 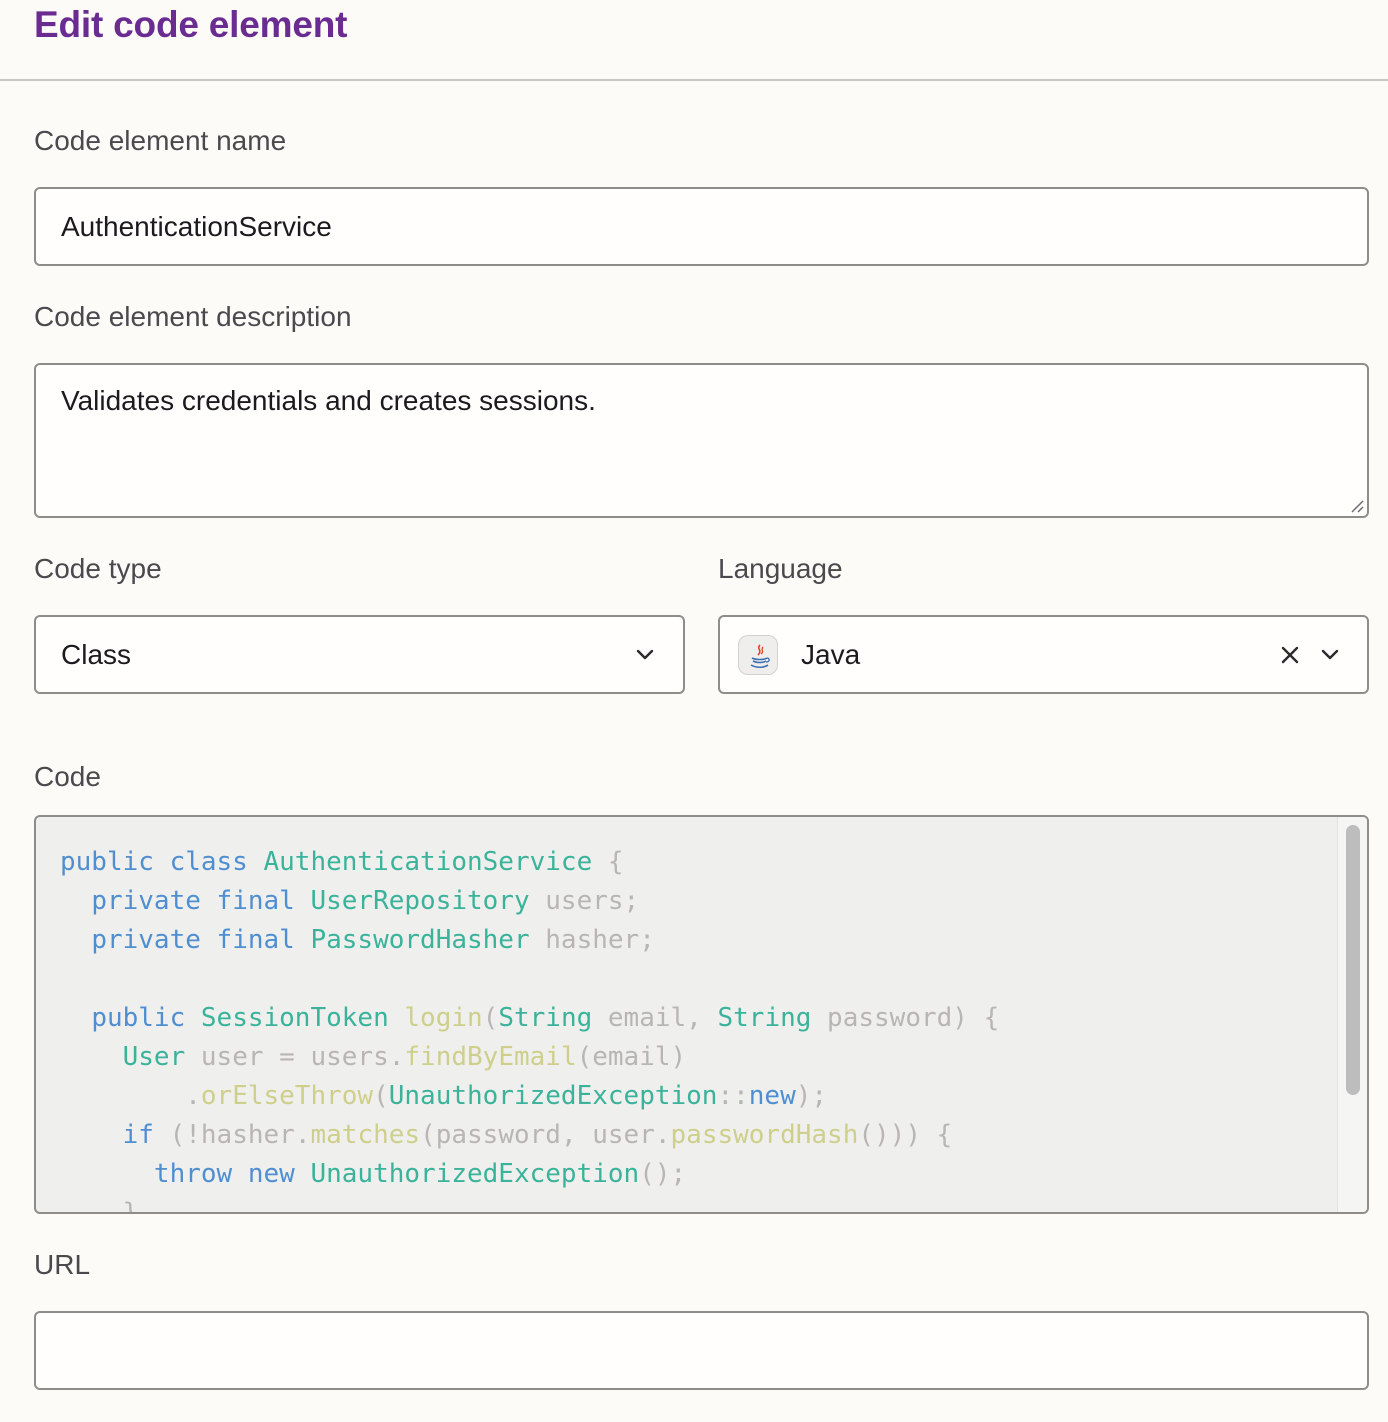 I want to click on language-select: Java, so click(x=1043, y=654).